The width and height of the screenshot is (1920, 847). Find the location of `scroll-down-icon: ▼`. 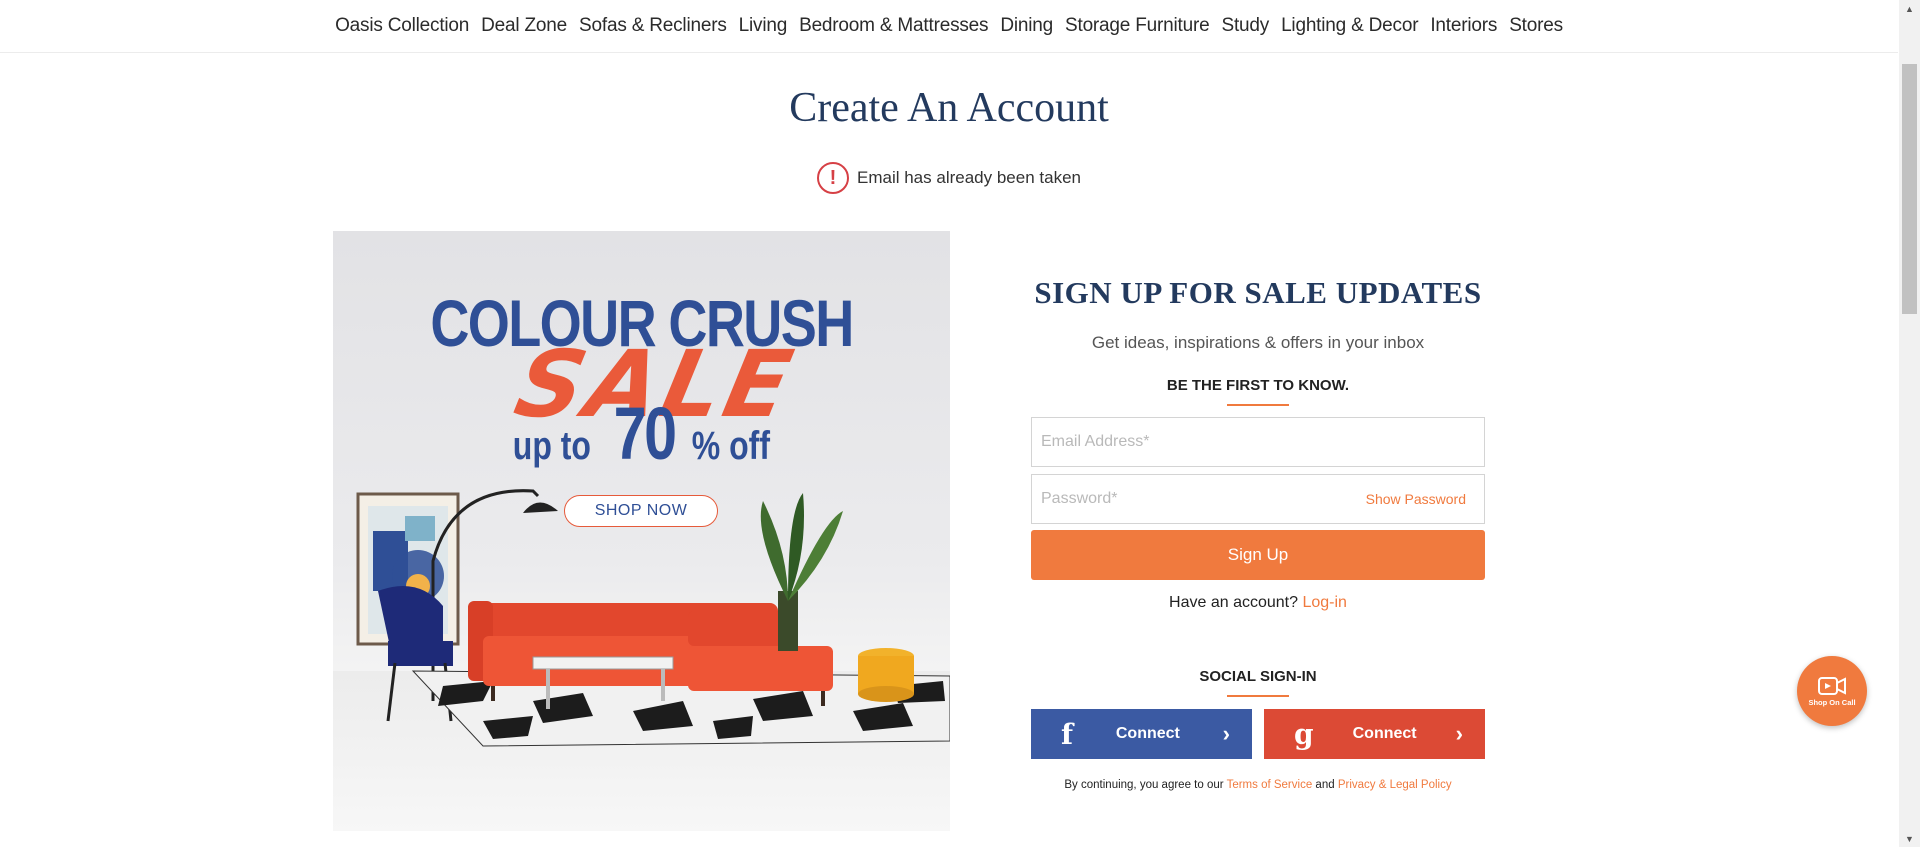

scroll-down-icon: ▼ is located at coordinates (1909, 838).